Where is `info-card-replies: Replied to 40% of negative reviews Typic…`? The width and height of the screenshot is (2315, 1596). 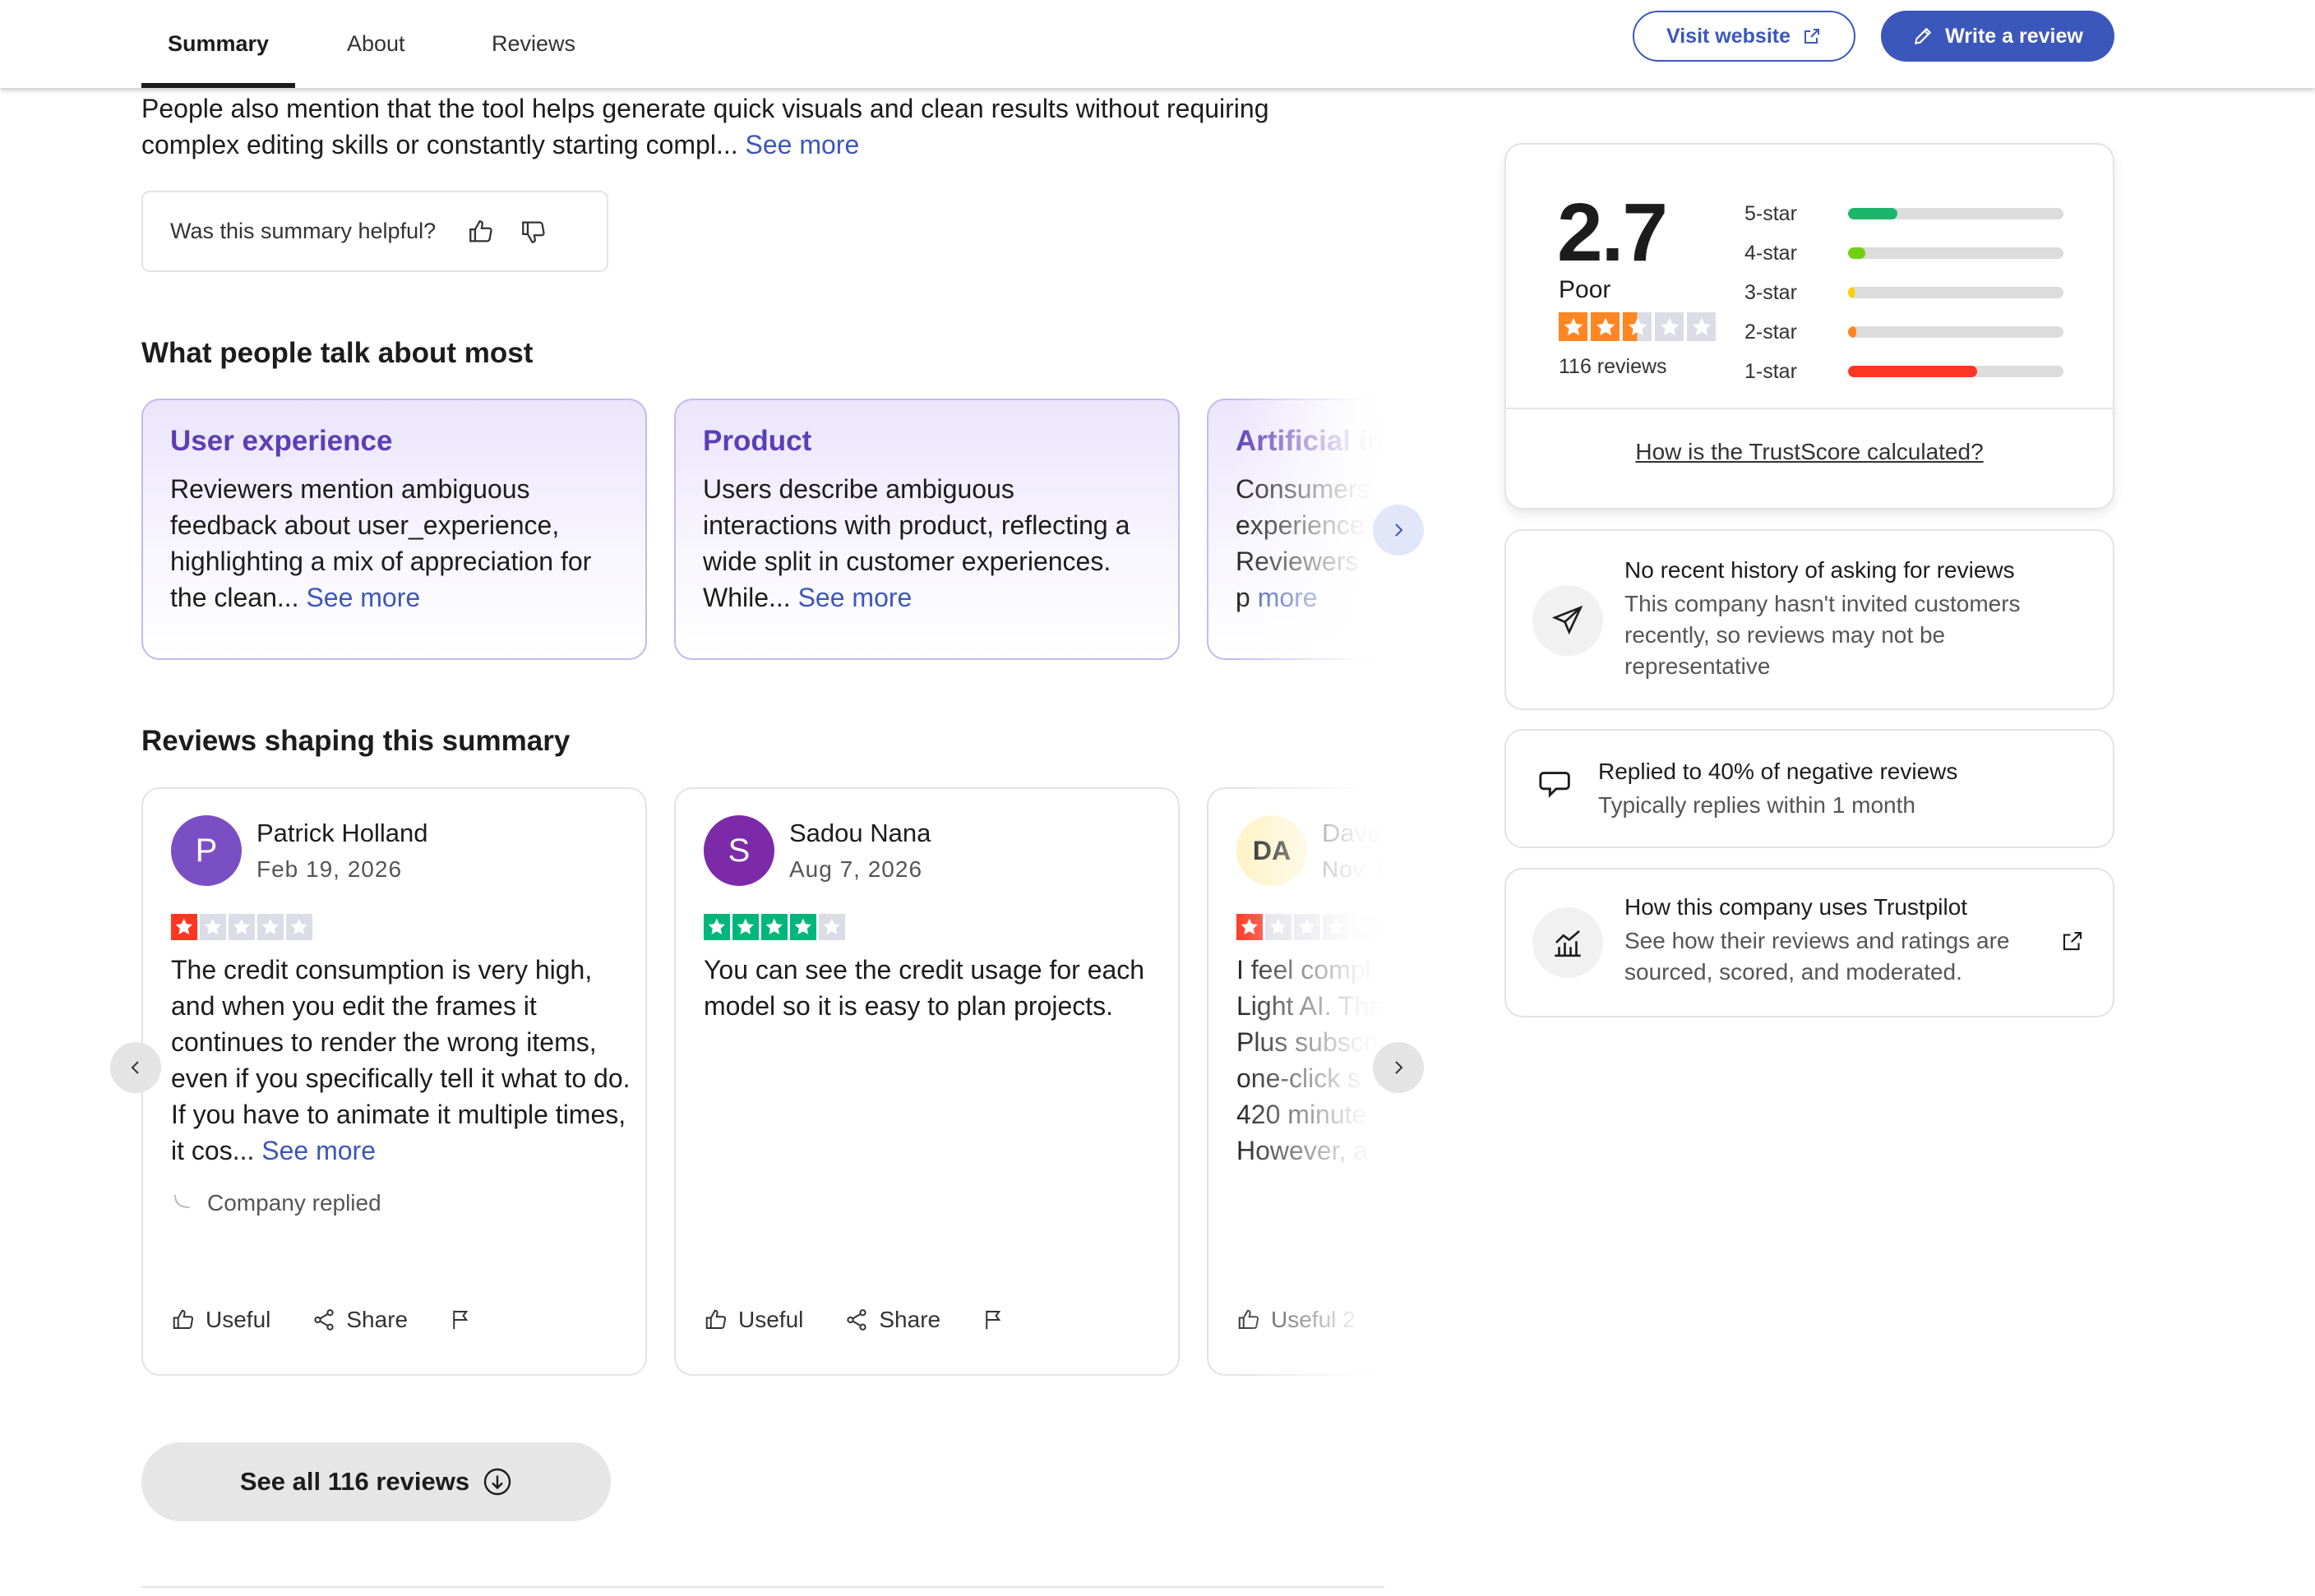
info-card-replies: Replied to 40% of negative reviews Typic… is located at coordinates (1809, 789).